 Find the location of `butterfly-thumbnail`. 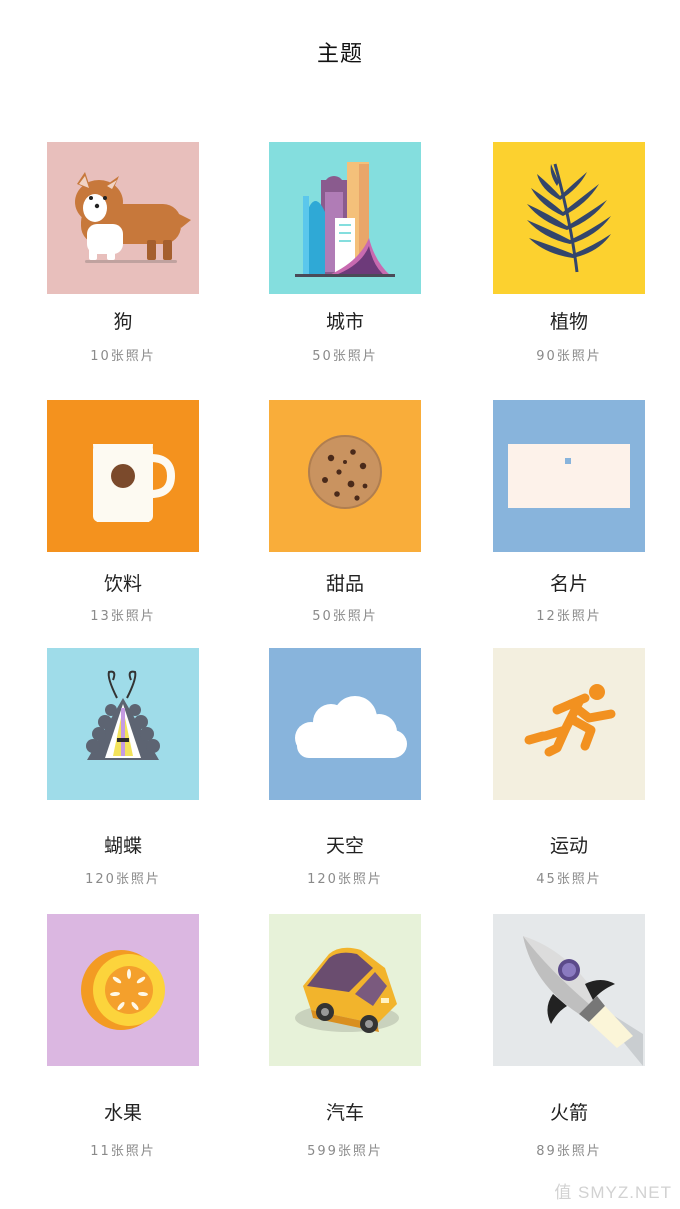

butterfly-thumbnail is located at coordinates (123, 724).